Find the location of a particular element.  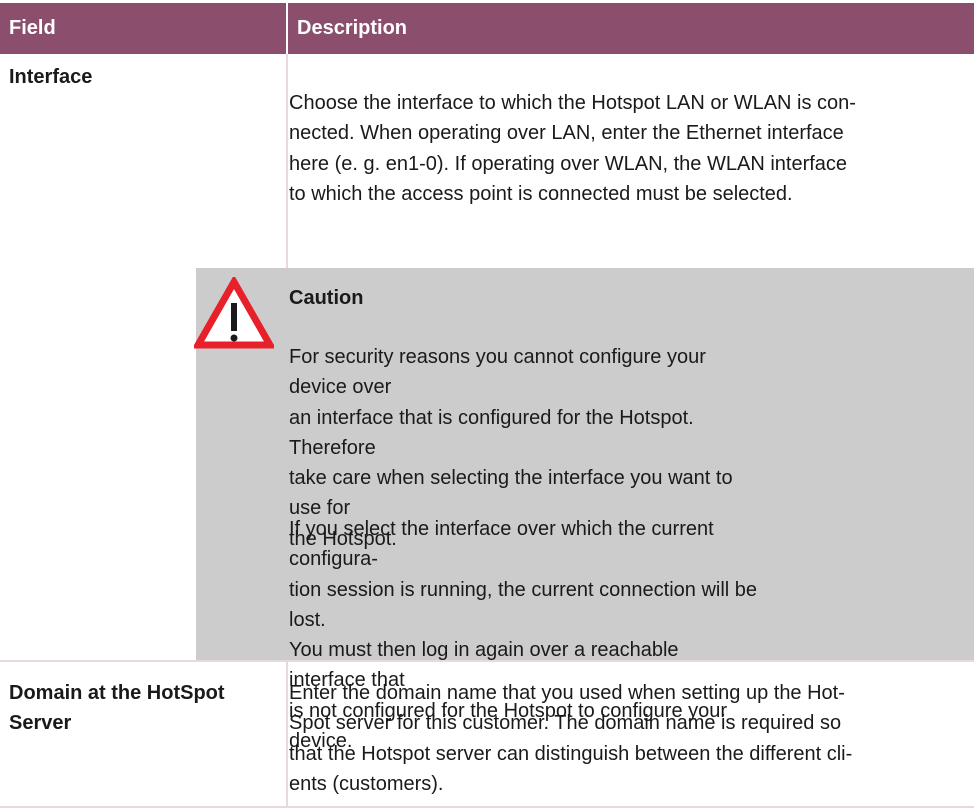

field-name-domain: Domain at the HotSpot Server is located at coordinates (117, 708).